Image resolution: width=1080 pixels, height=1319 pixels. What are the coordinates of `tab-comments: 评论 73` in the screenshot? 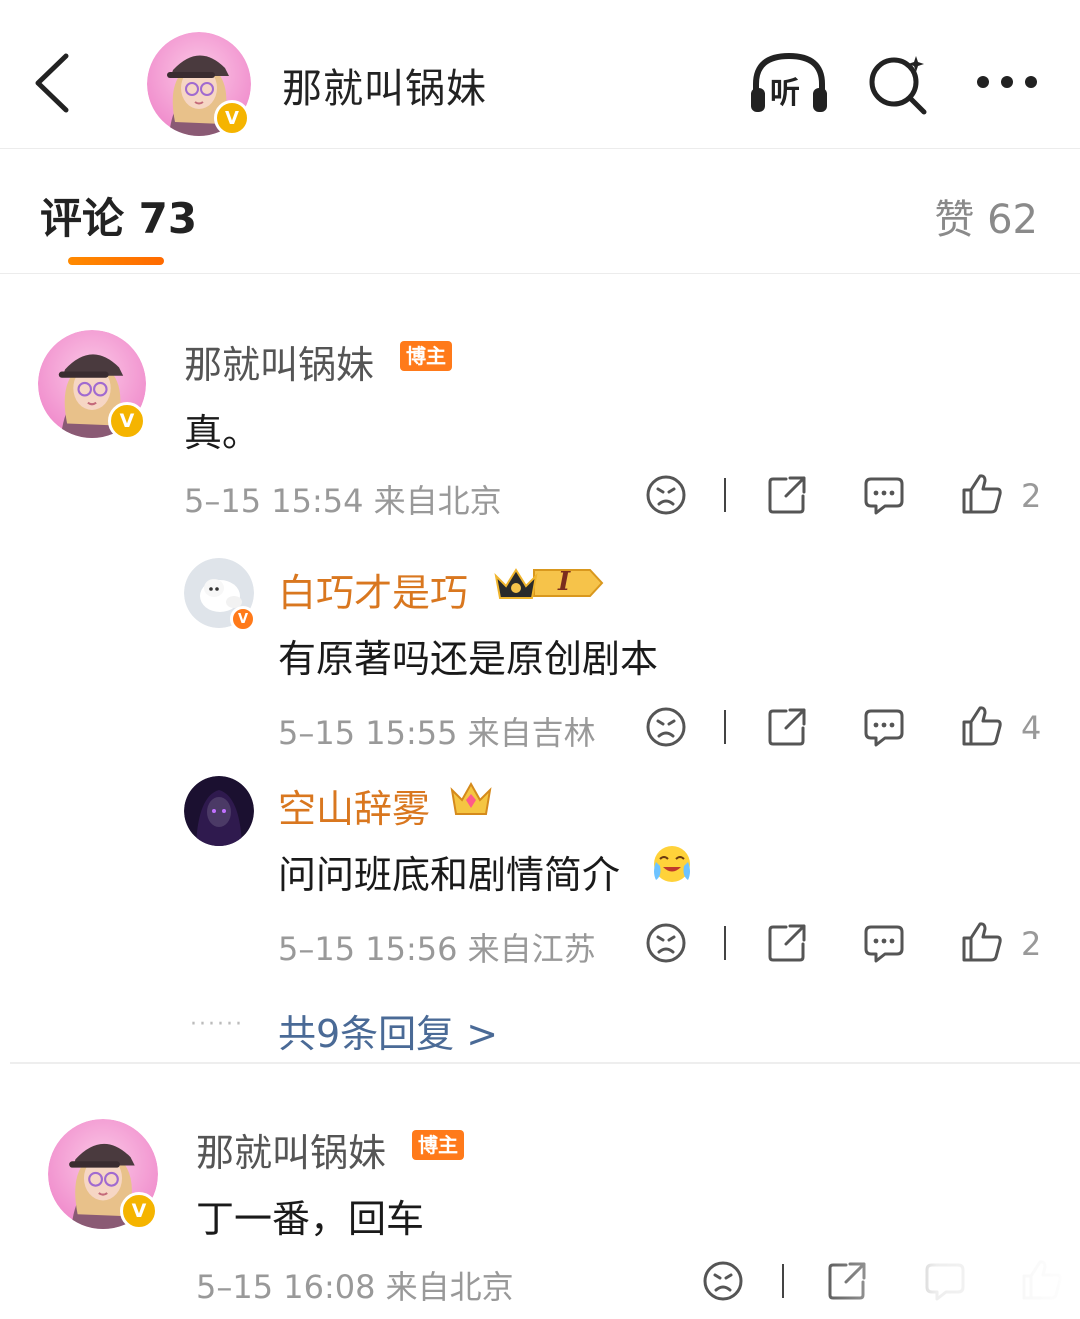 It's located at (118, 215).